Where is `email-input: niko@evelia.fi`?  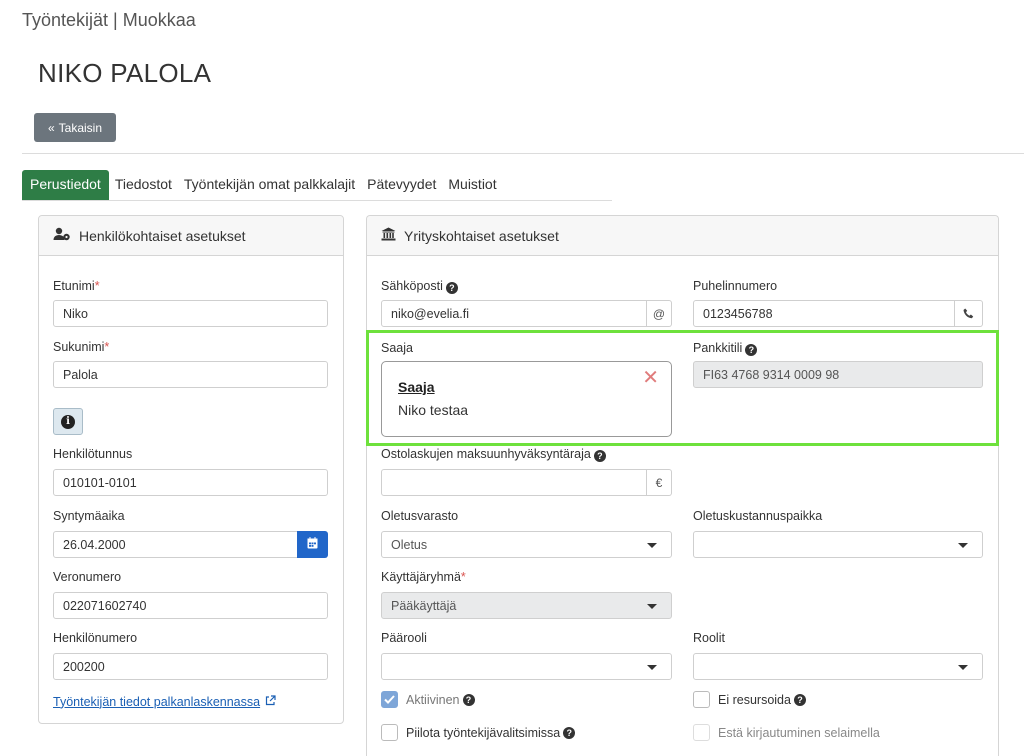 email-input: niko@evelia.fi is located at coordinates (514, 313).